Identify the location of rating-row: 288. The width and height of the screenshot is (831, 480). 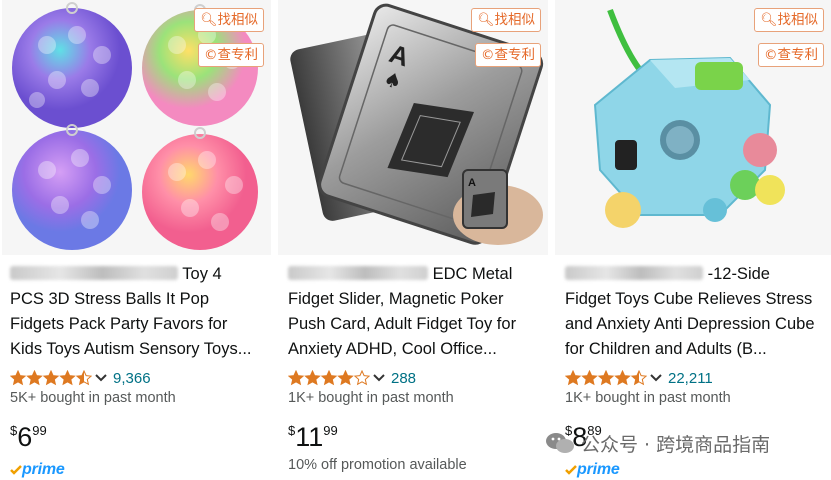
(352, 378).